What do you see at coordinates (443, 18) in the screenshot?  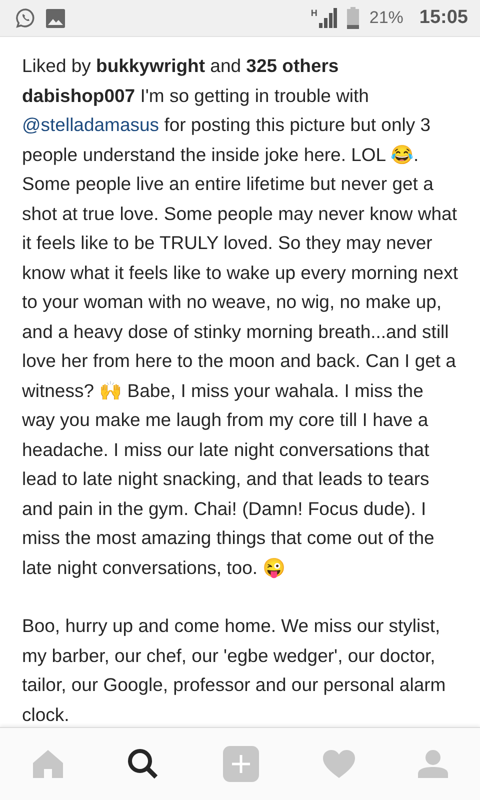 I see `clock-time: 15:05` at bounding box center [443, 18].